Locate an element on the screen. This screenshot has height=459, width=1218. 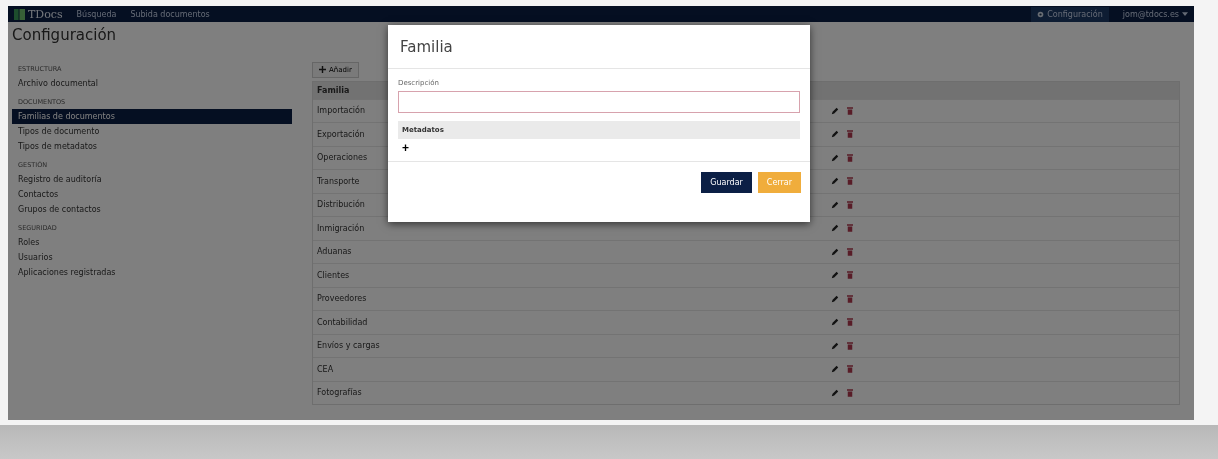
table-cell: Inmigración is located at coordinates (341, 228).